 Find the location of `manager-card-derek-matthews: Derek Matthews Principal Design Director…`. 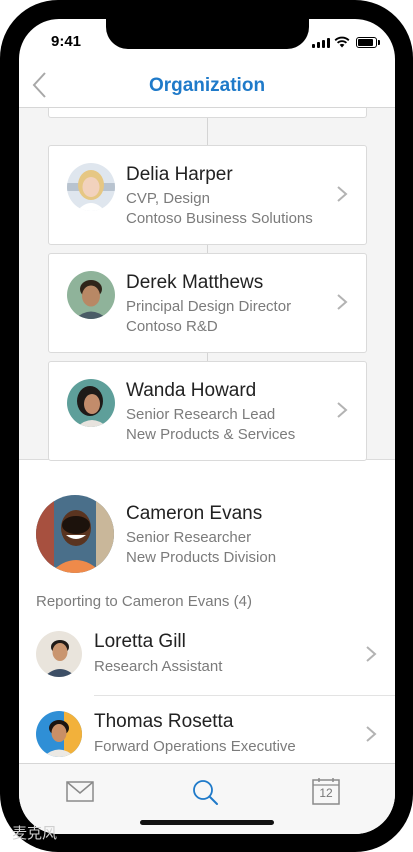

manager-card-derek-matthews: Derek Matthews Principal Design Director… is located at coordinates (207, 303).